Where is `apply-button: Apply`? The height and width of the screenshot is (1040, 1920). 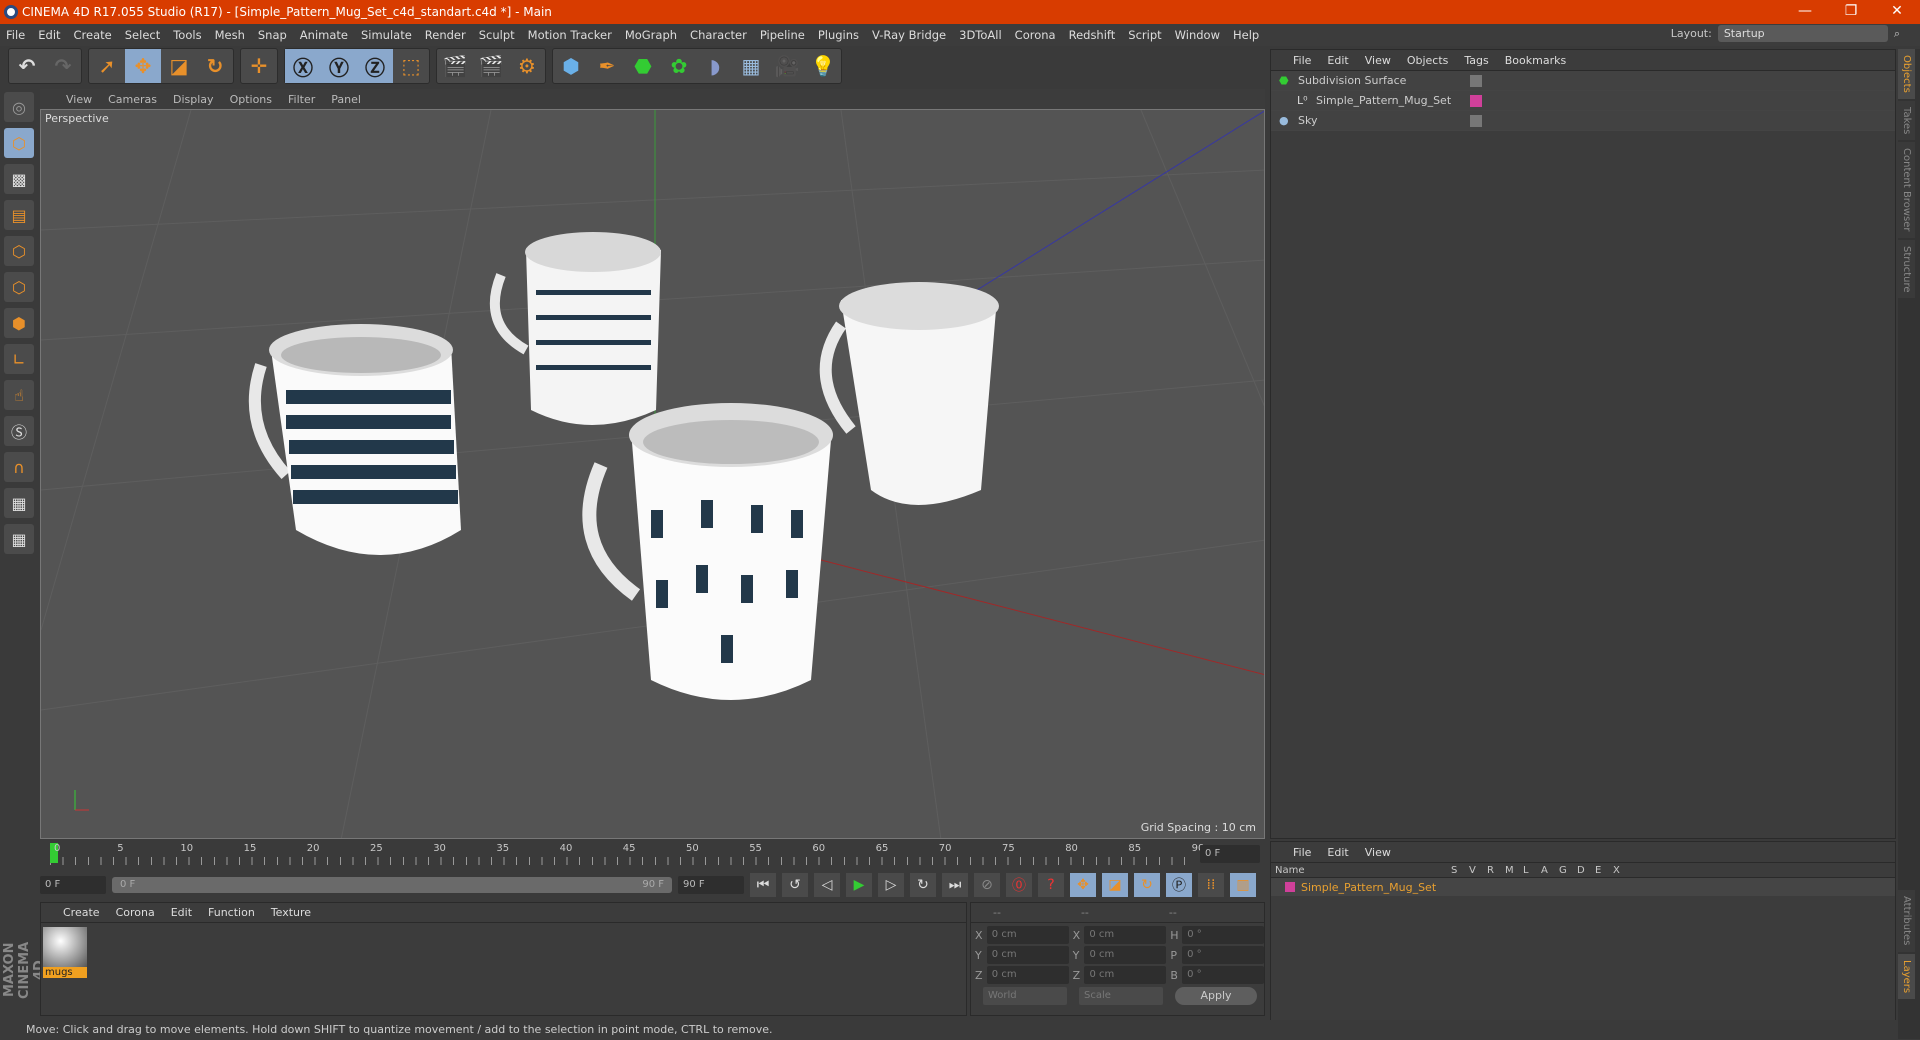 apply-button: Apply is located at coordinates (1216, 996).